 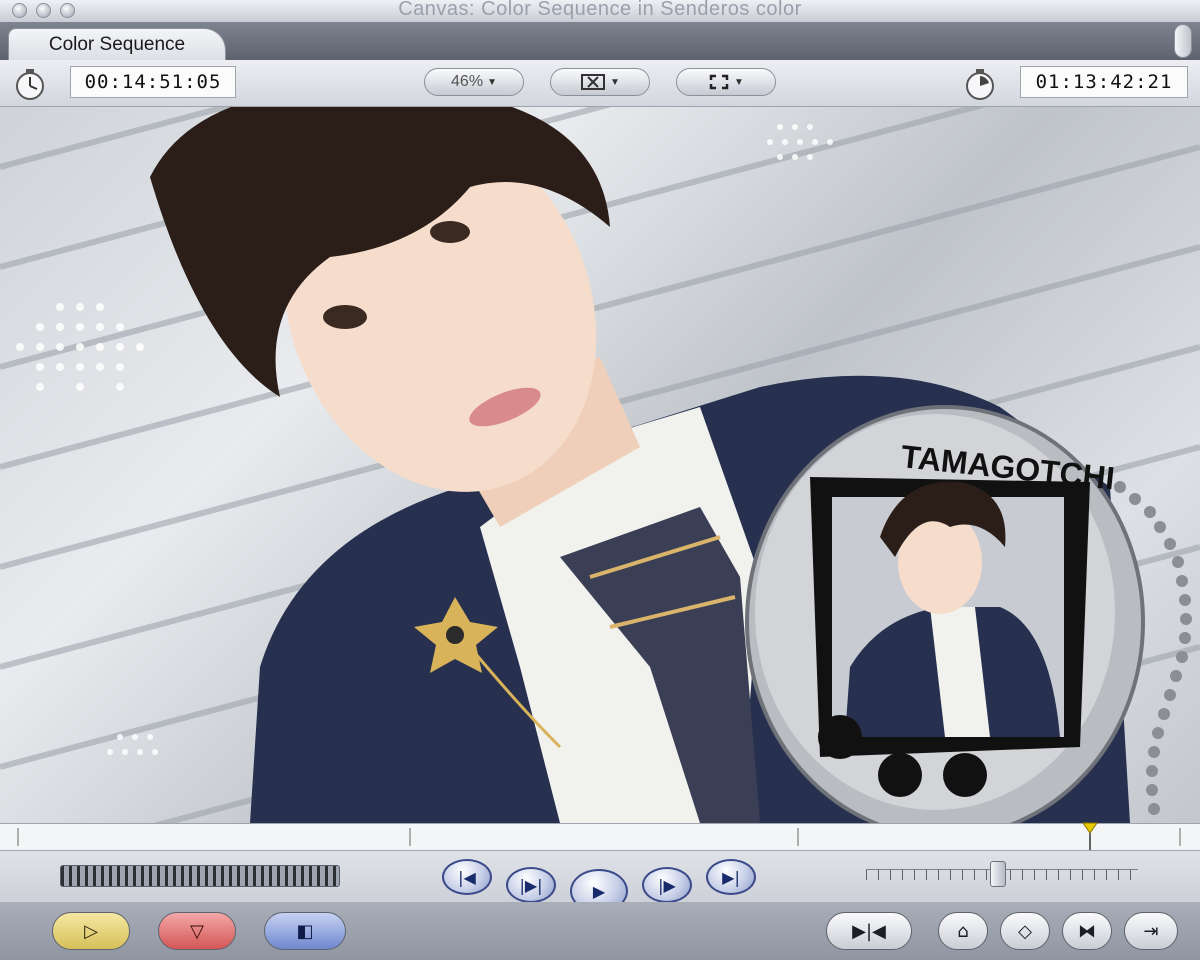 I want to click on window-title-bar: Canvas: Color Sequence in Senderos color, so click(x=600, y=11).